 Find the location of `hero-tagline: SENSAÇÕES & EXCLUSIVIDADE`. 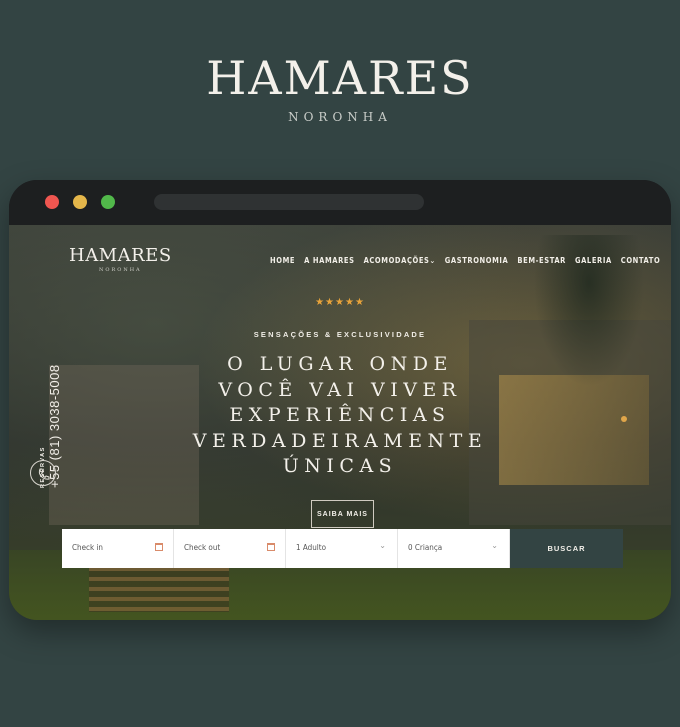

hero-tagline: SENSAÇÕES & EXCLUSIVIDADE is located at coordinates (340, 334).